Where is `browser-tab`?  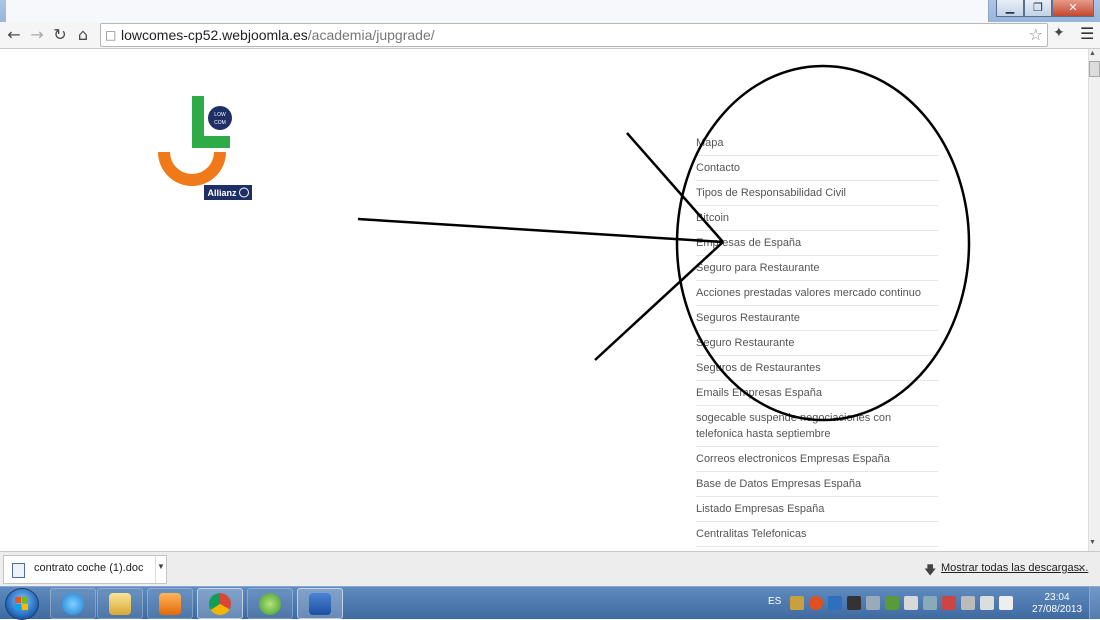
browser-tab is located at coordinates (497, 11).